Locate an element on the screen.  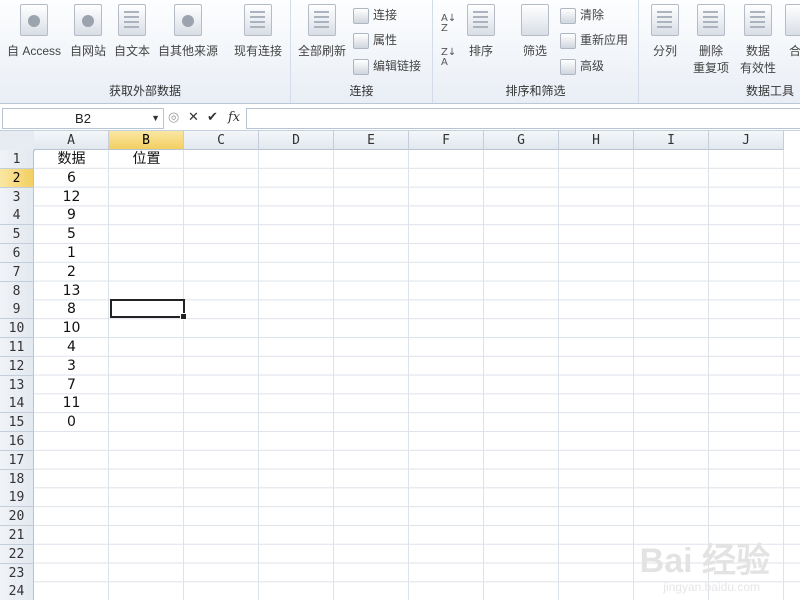
row-header-5: 5 is located at coordinates (17, 235).